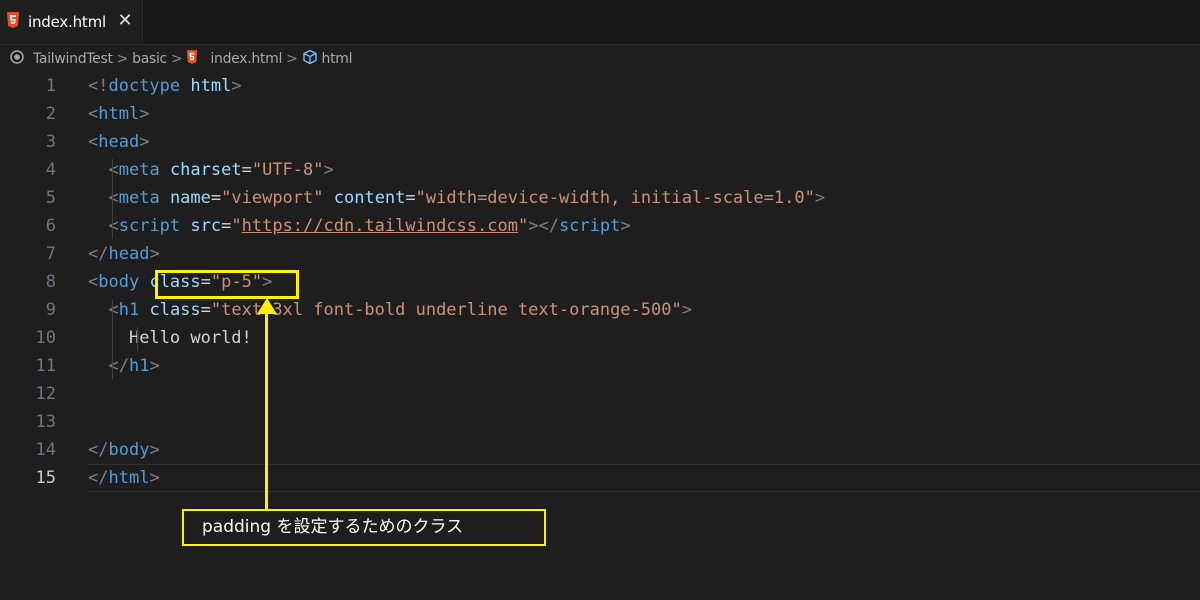 The width and height of the screenshot is (1200, 600). What do you see at coordinates (45, 422) in the screenshot?
I see `line-number: 13` at bounding box center [45, 422].